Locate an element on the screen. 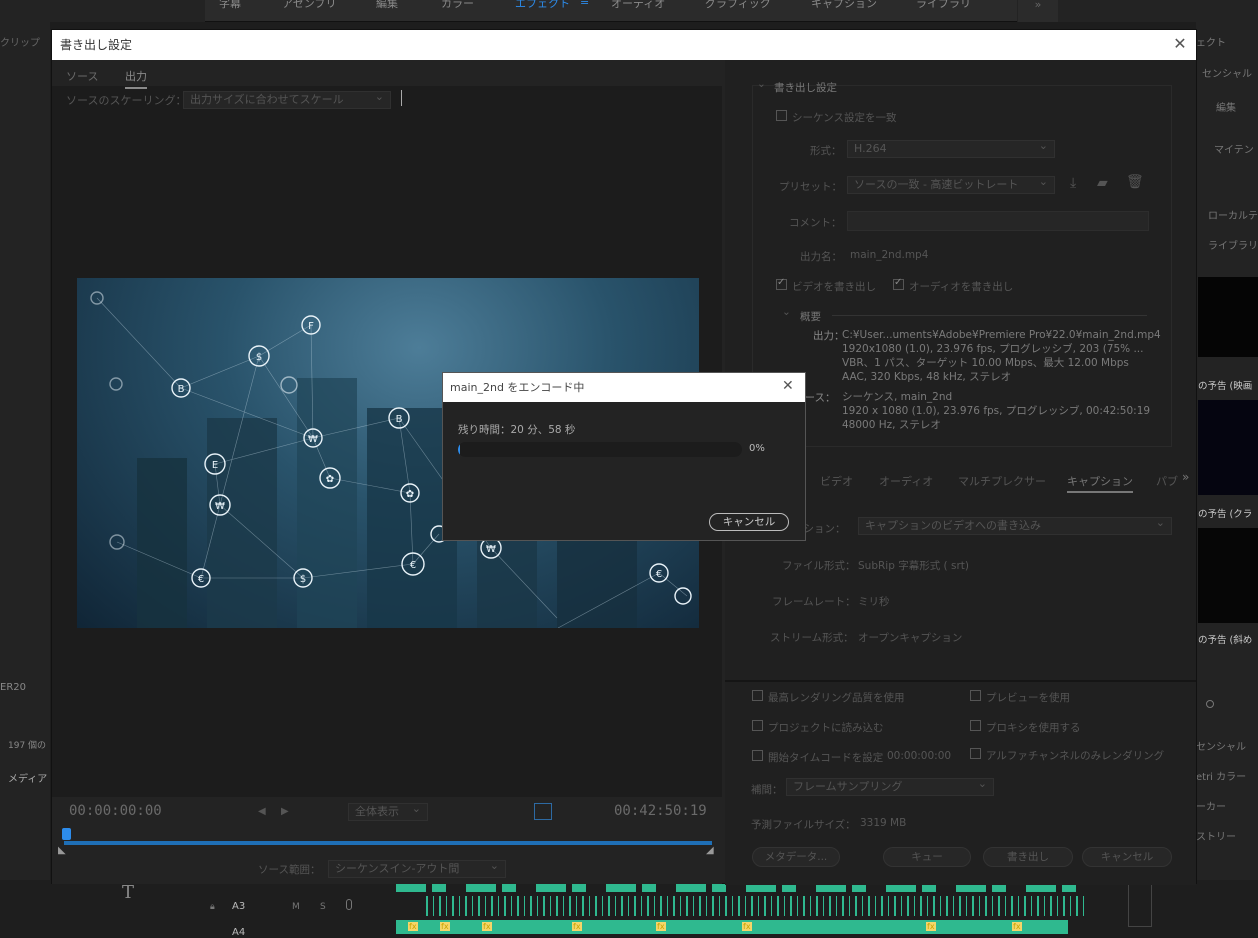 The height and width of the screenshot is (938, 1258). cancel-encode-button: キャンセル is located at coordinates (749, 522).